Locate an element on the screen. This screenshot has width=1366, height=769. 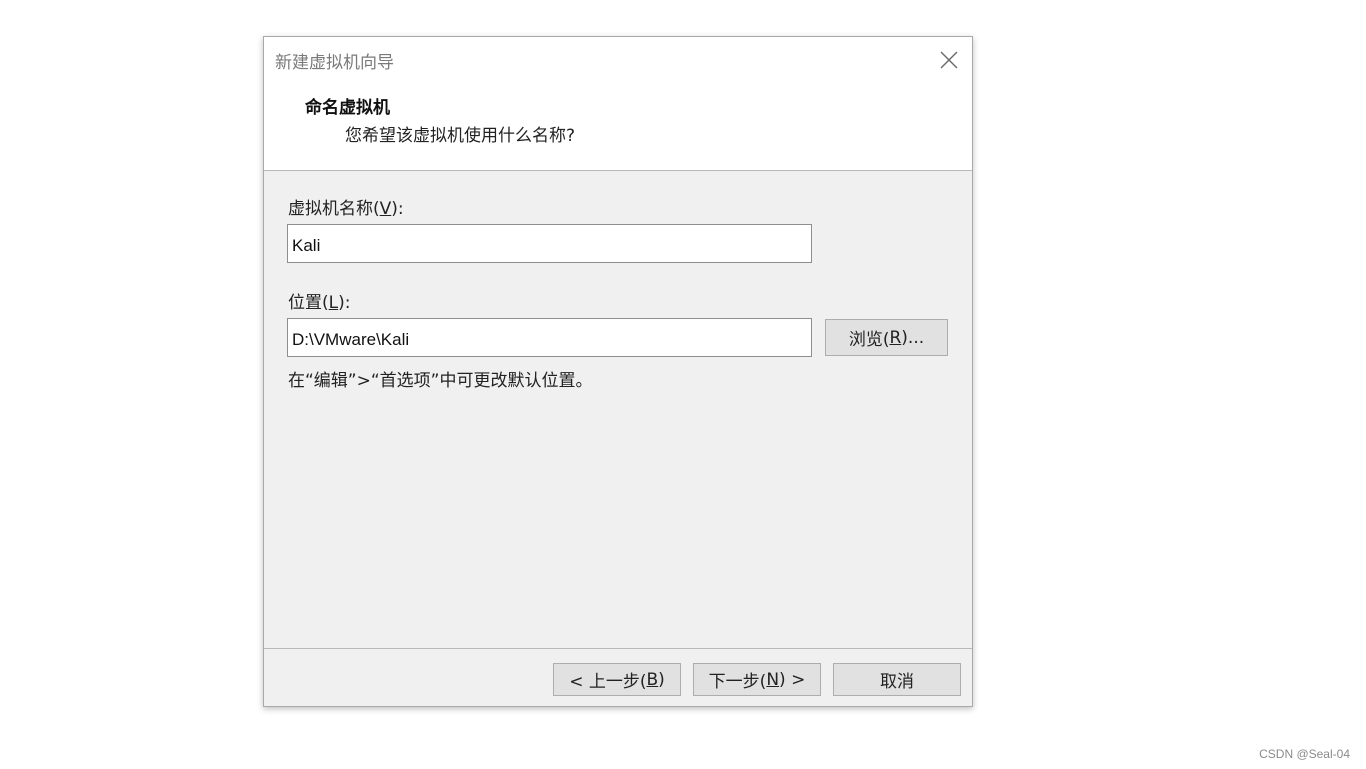
cancel-button: 取消 is located at coordinates (897, 679).